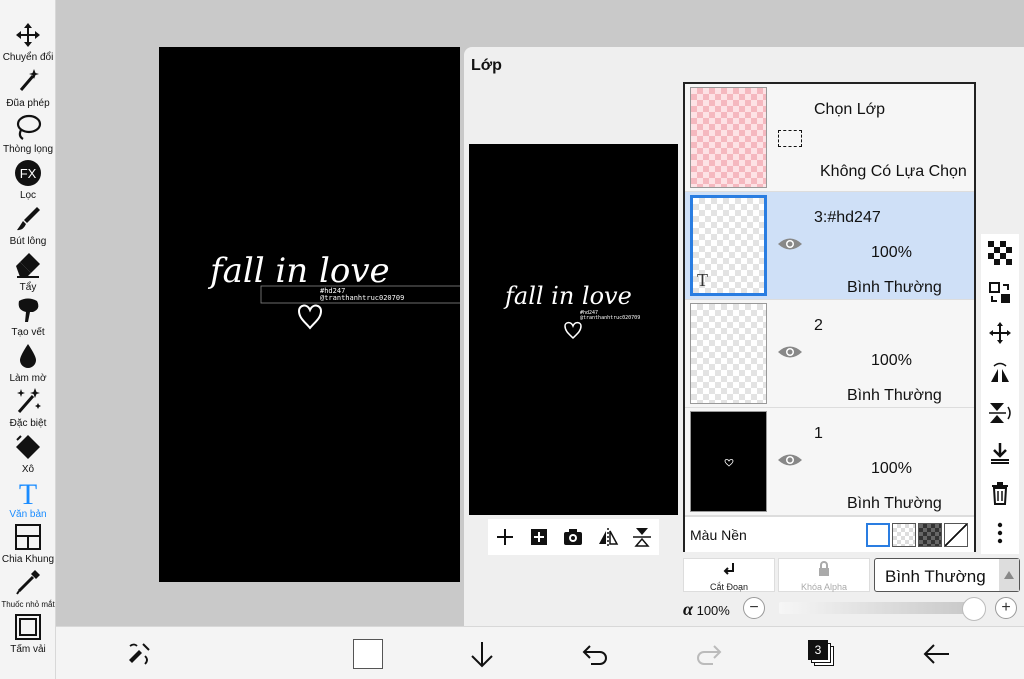  What do you see at coordinates (28, 241) in the screenshot?
I see `tool-label: Bút lông` at bounding box center [28, 241].